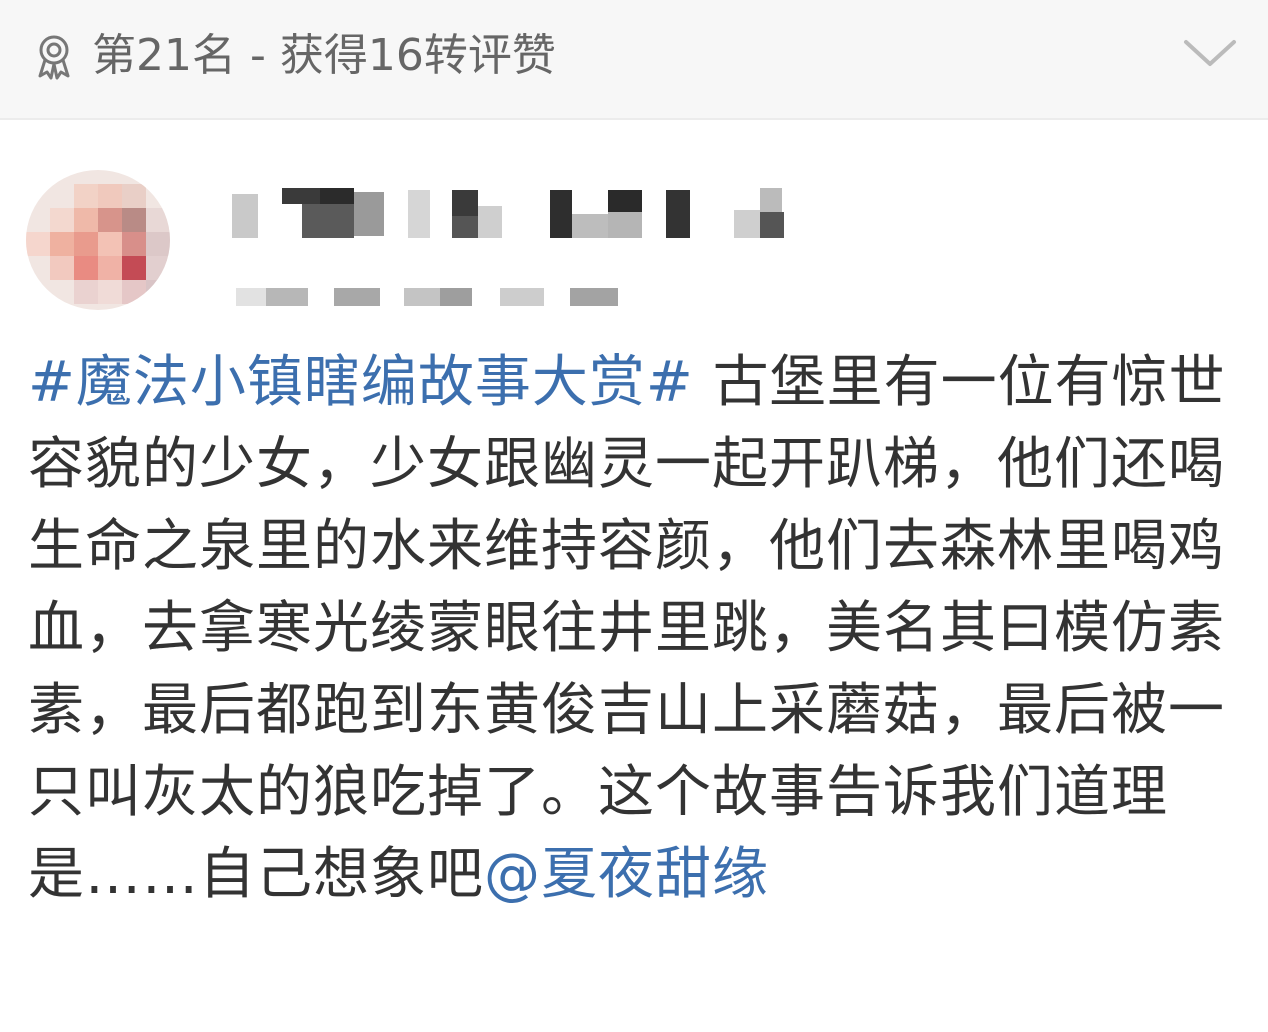 This screenshot has width=1268, height=1032. I want to click on ranking-header: 第21名 - 获得16转评赞, so click(634, 60).